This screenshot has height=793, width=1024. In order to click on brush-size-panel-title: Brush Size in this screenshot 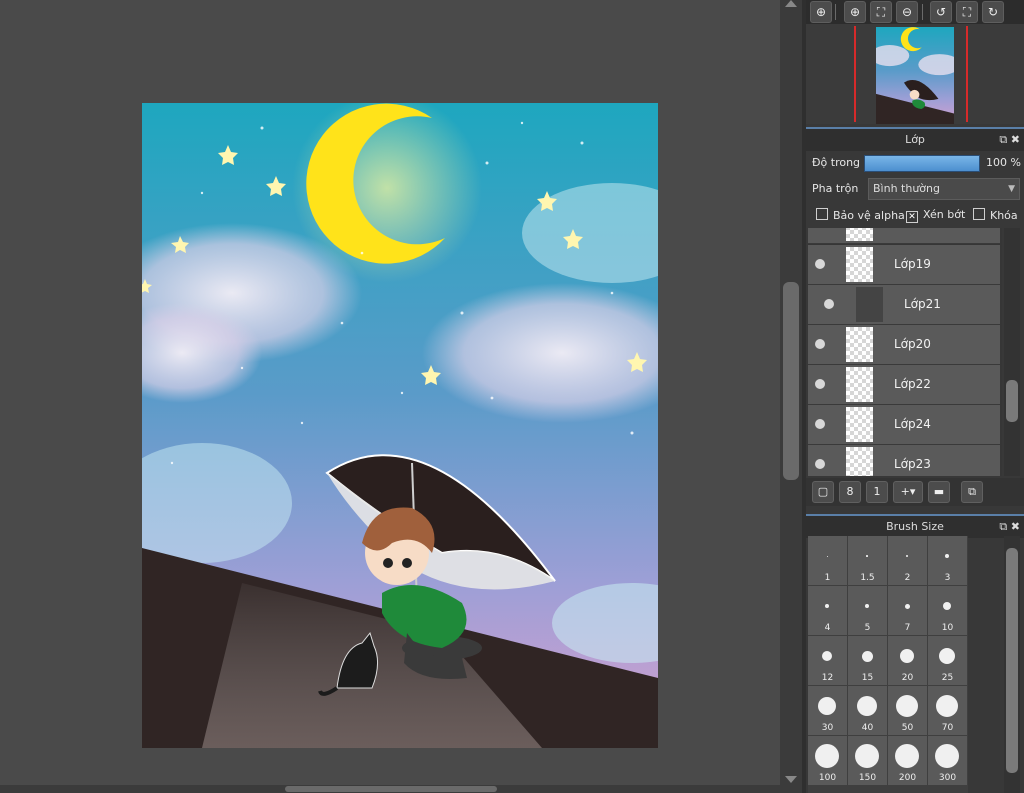, I will do `click(915, 526)`.